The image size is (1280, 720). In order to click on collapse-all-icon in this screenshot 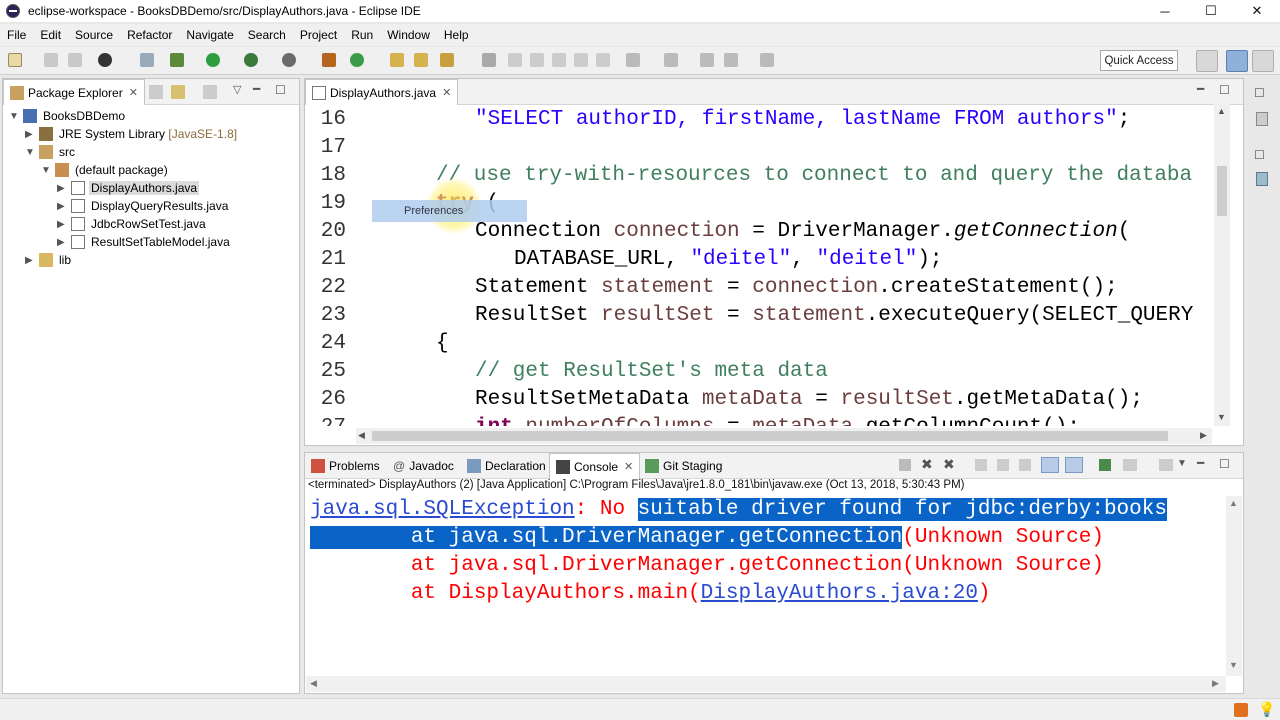, I will do `click(156, 92)`.